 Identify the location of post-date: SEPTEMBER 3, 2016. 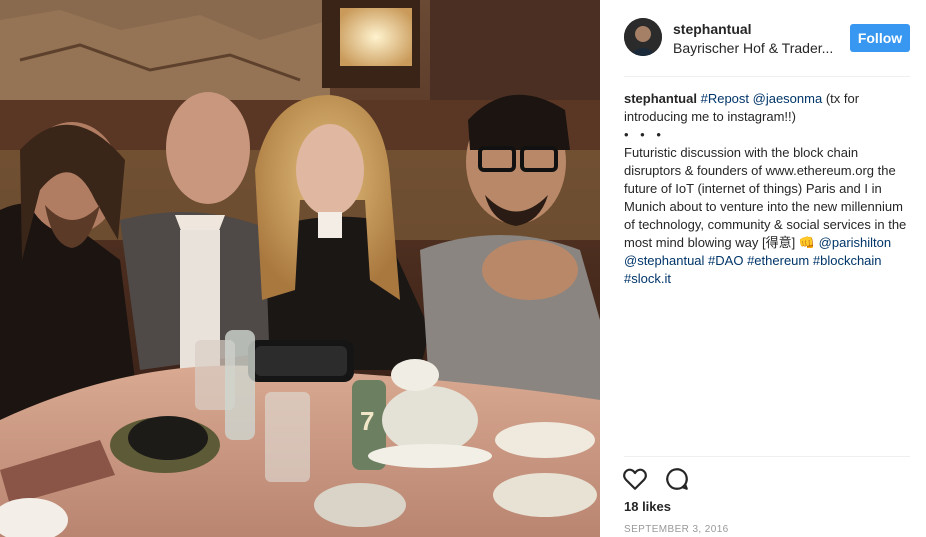
(676, 529).